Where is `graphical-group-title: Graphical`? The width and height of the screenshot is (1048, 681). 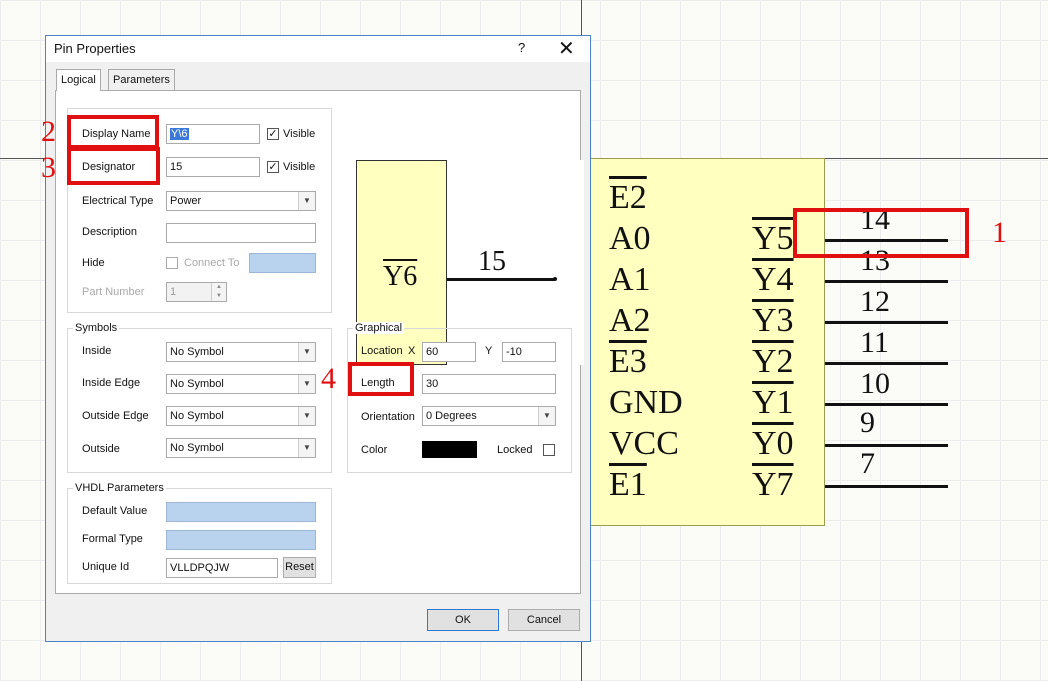 graphical-group-title: Graphical is located at coordinates (379, 328).